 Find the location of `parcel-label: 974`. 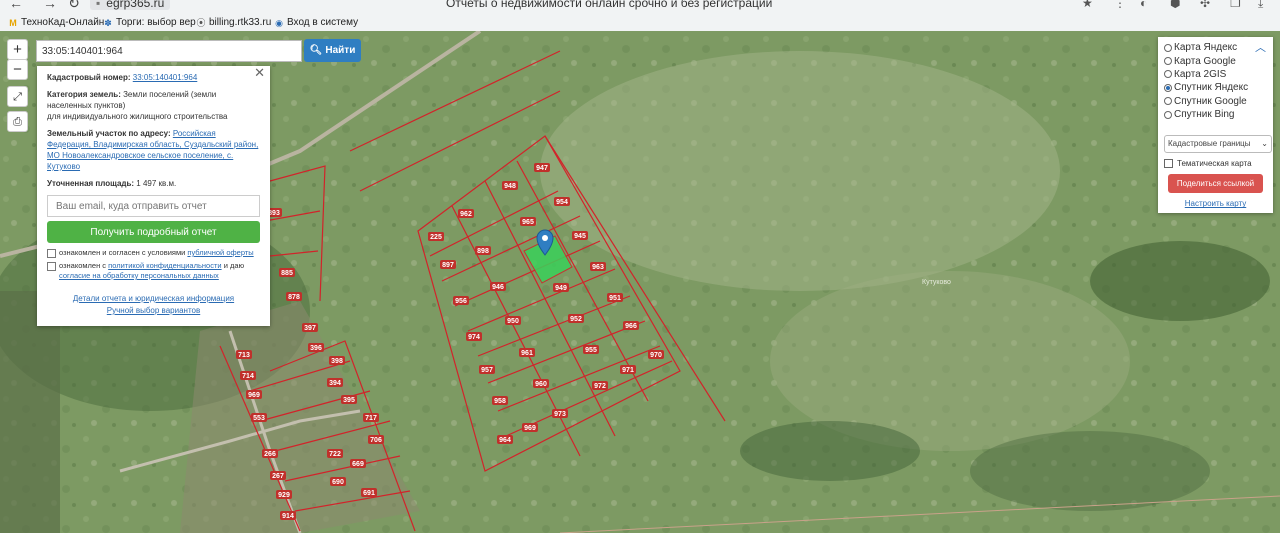

parcel-label: 974 is located at coordinates (474, 336).